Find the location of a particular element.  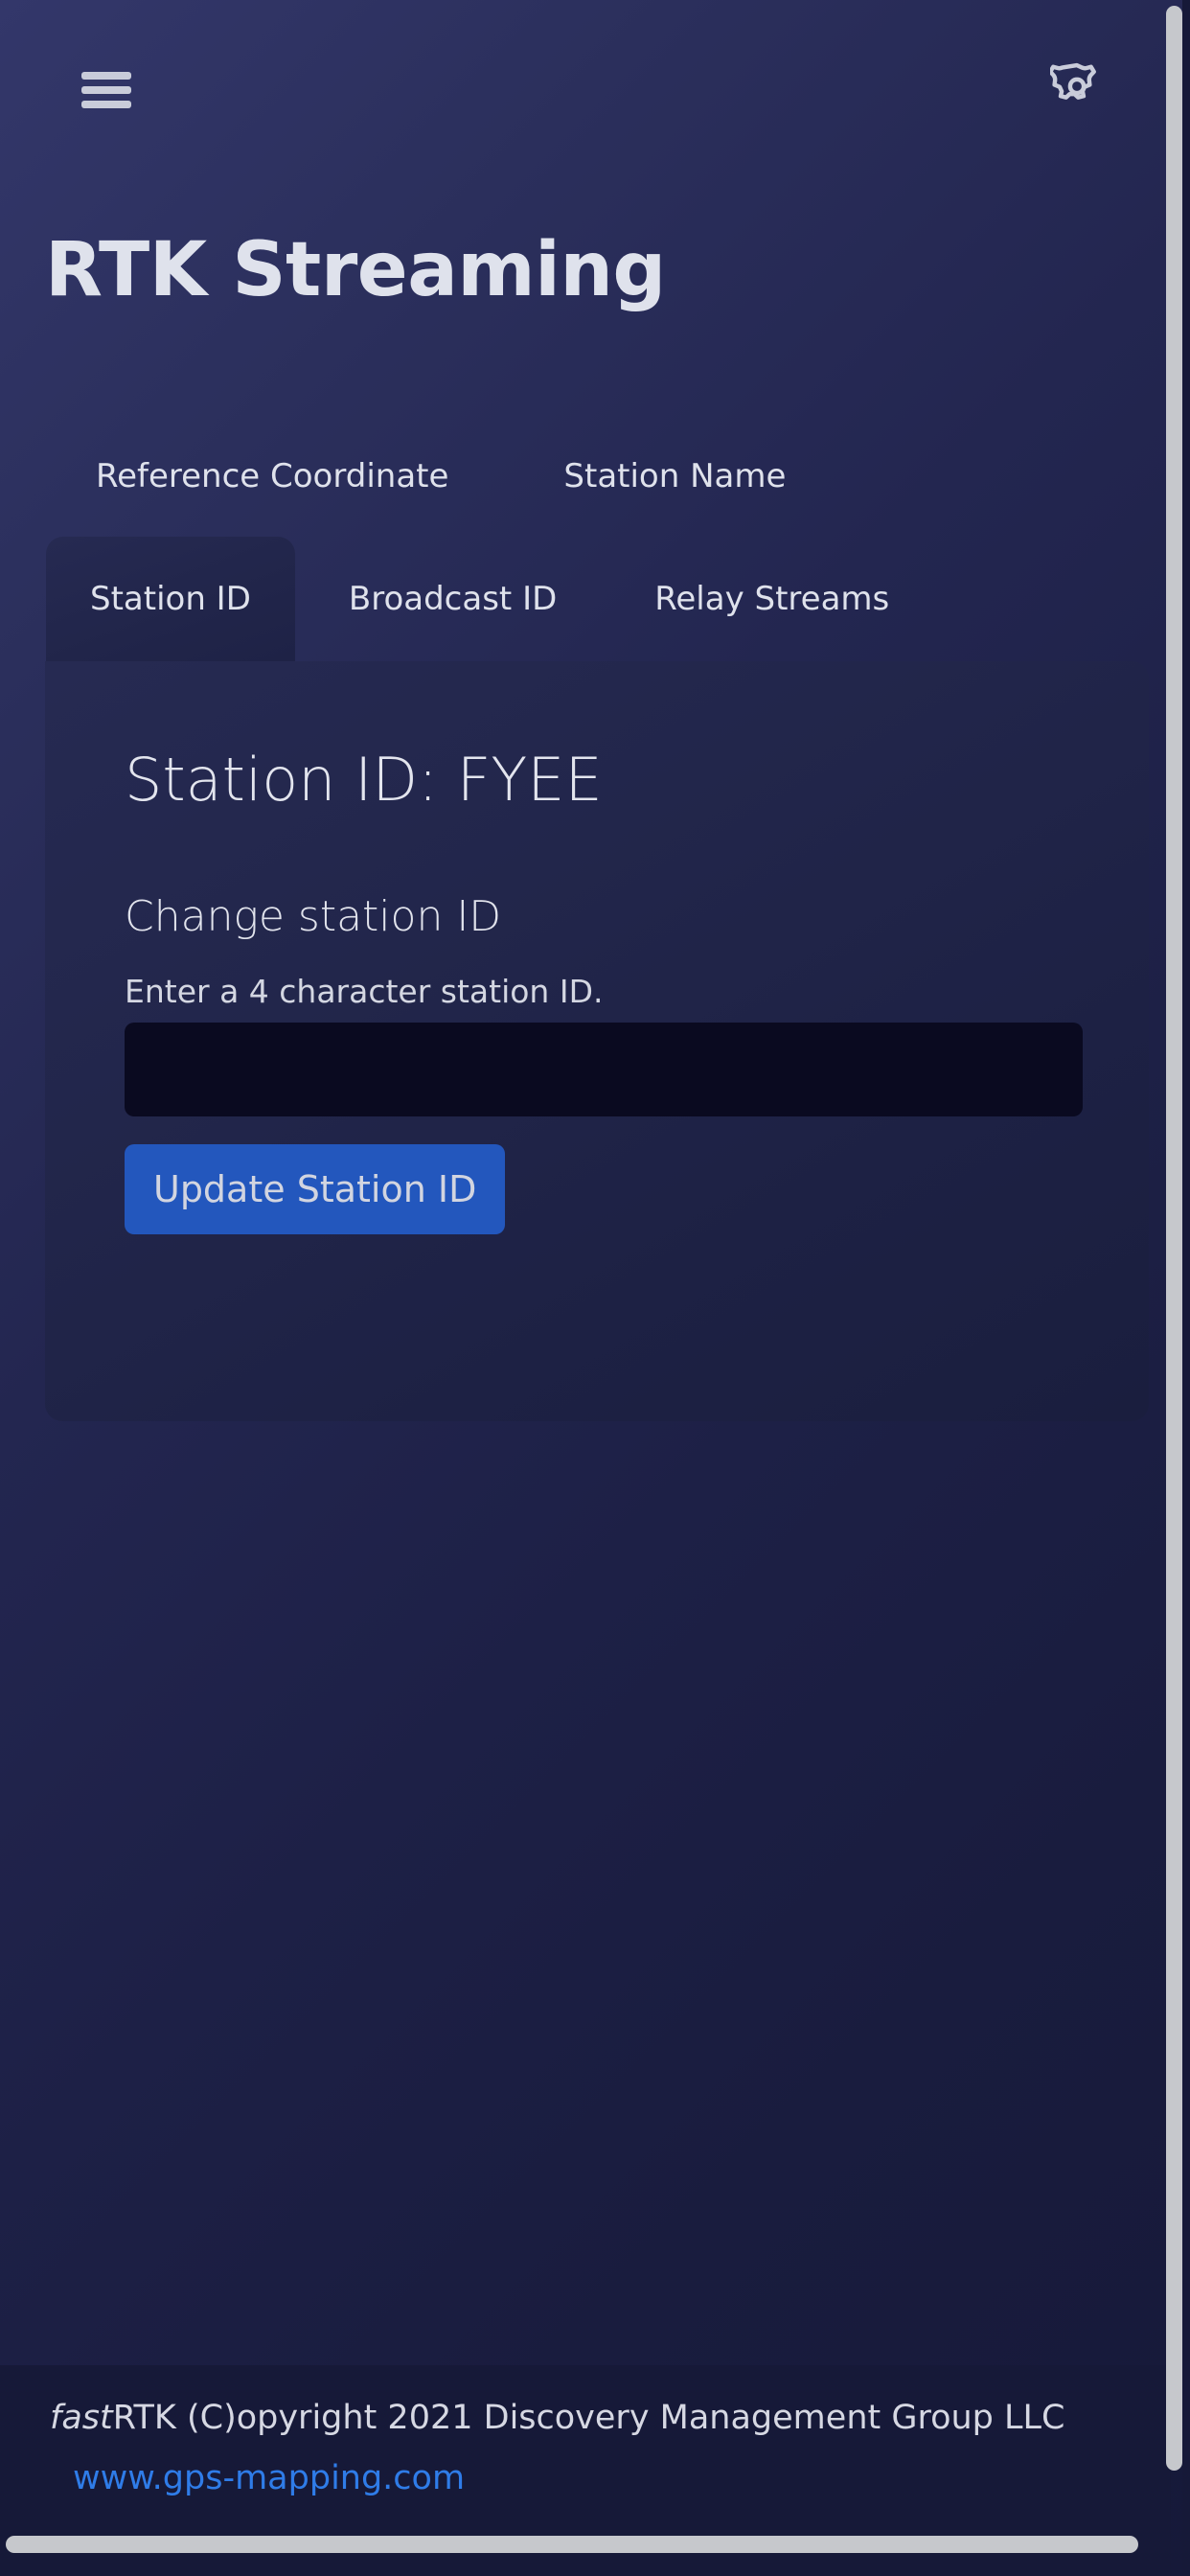

tab-label: Broadcast ID is located at coordinates (453, 599).